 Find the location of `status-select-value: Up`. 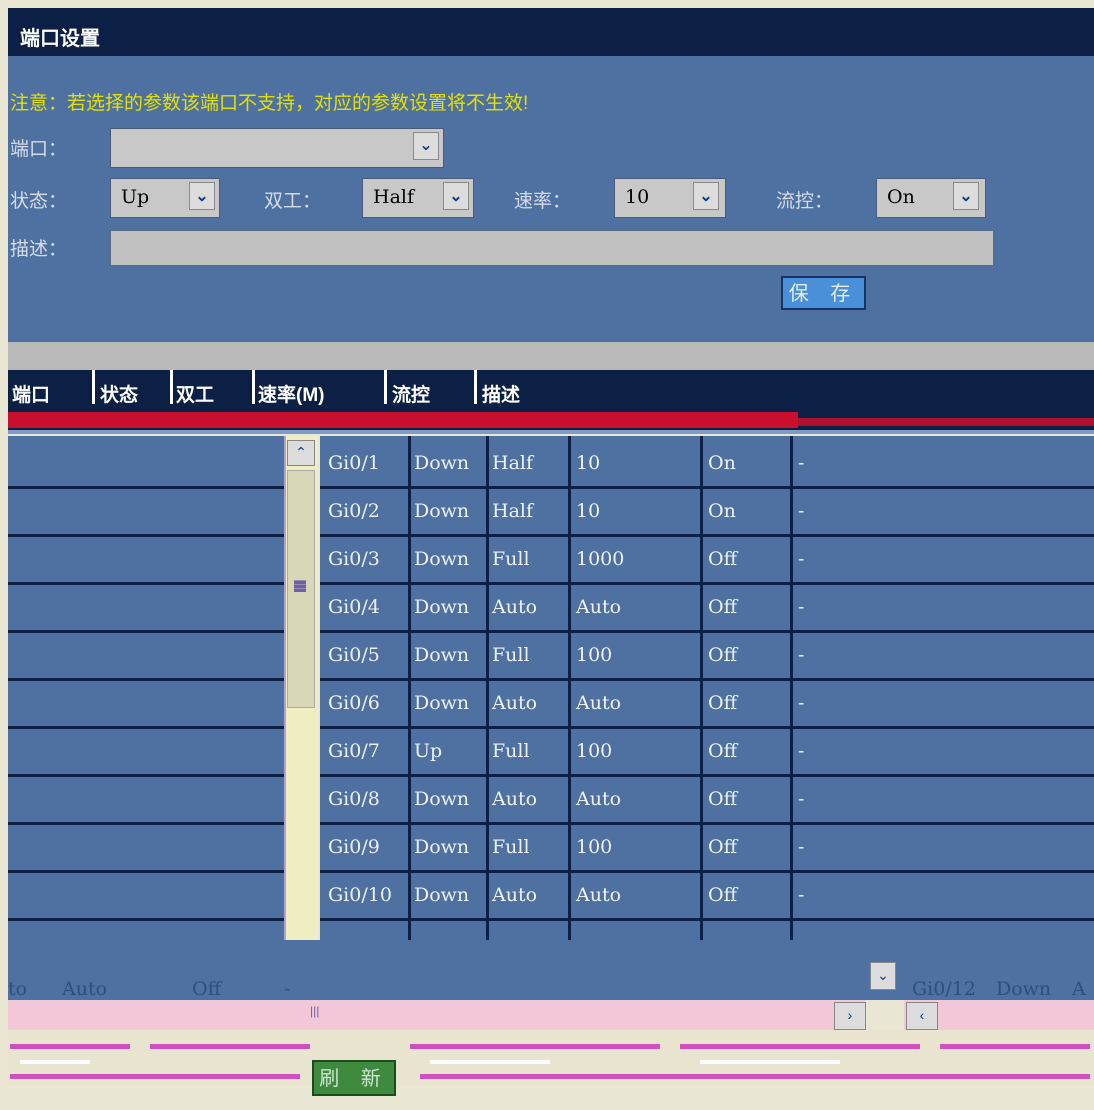

status-select-value: Up is located at coordinates (135, 197).